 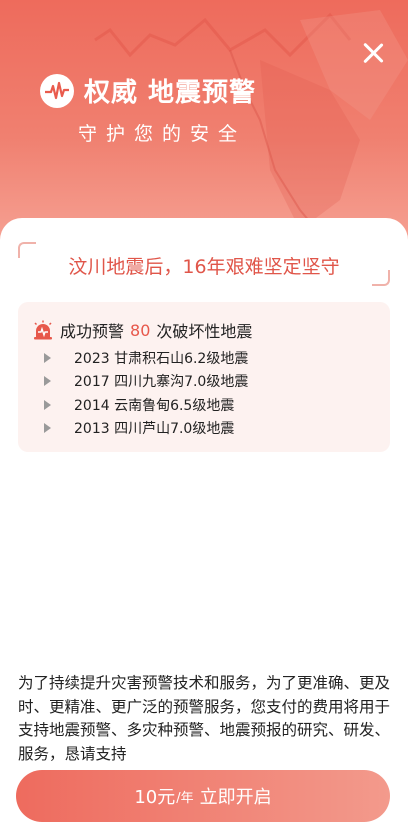 I want to click on list-item: 2017 四川九寨沟7.0级地震, so click(x=146, y=382).